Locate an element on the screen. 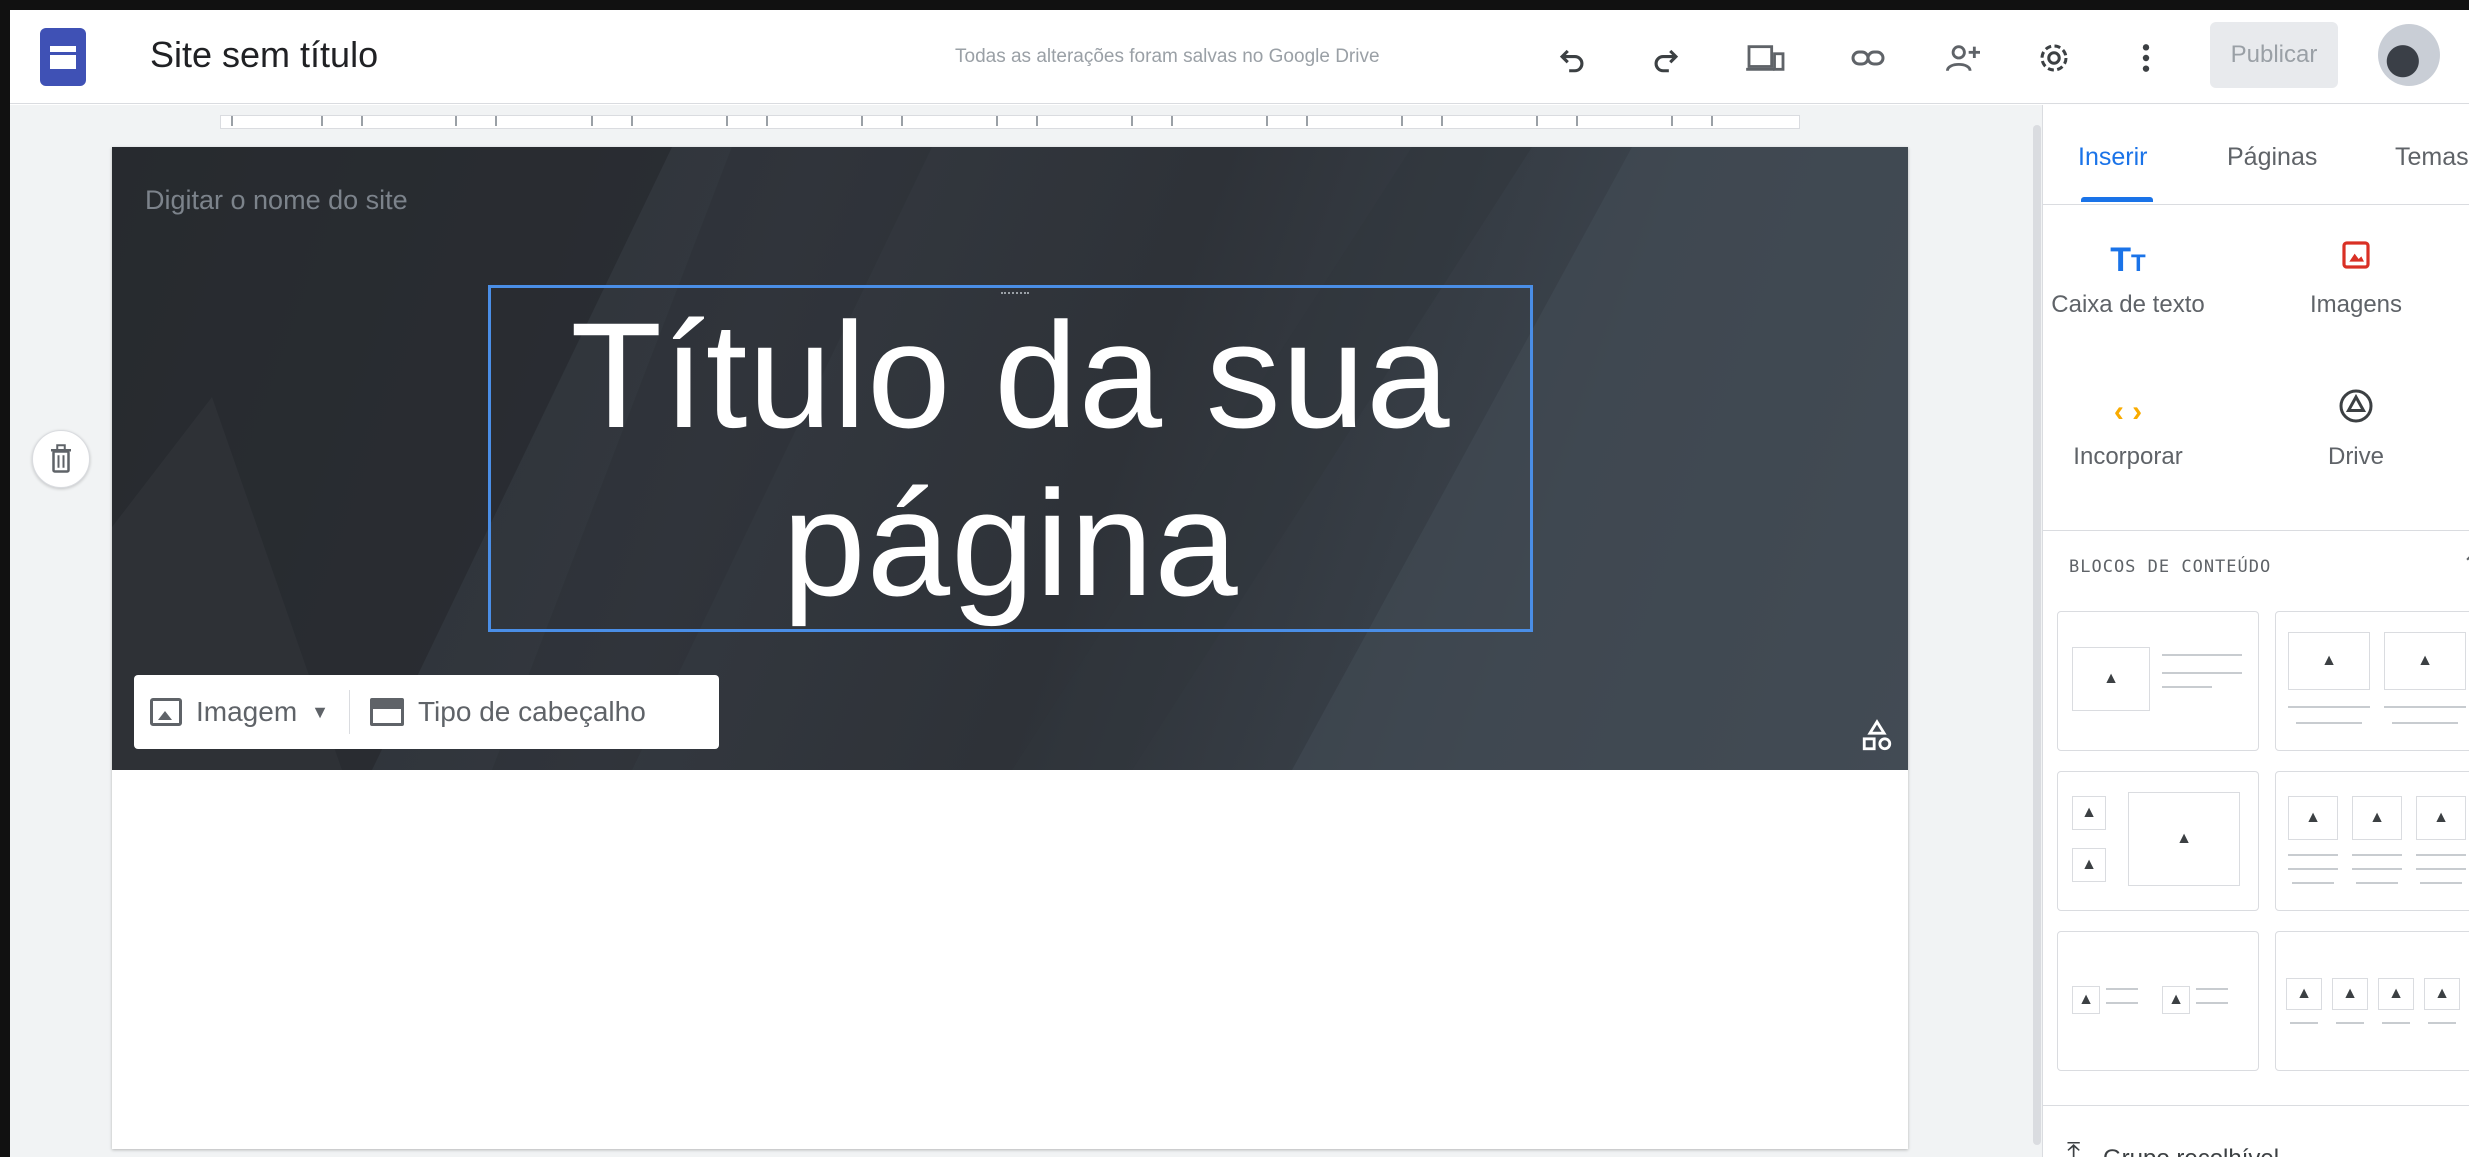  images-icon is located at coordinates (2356, 260).